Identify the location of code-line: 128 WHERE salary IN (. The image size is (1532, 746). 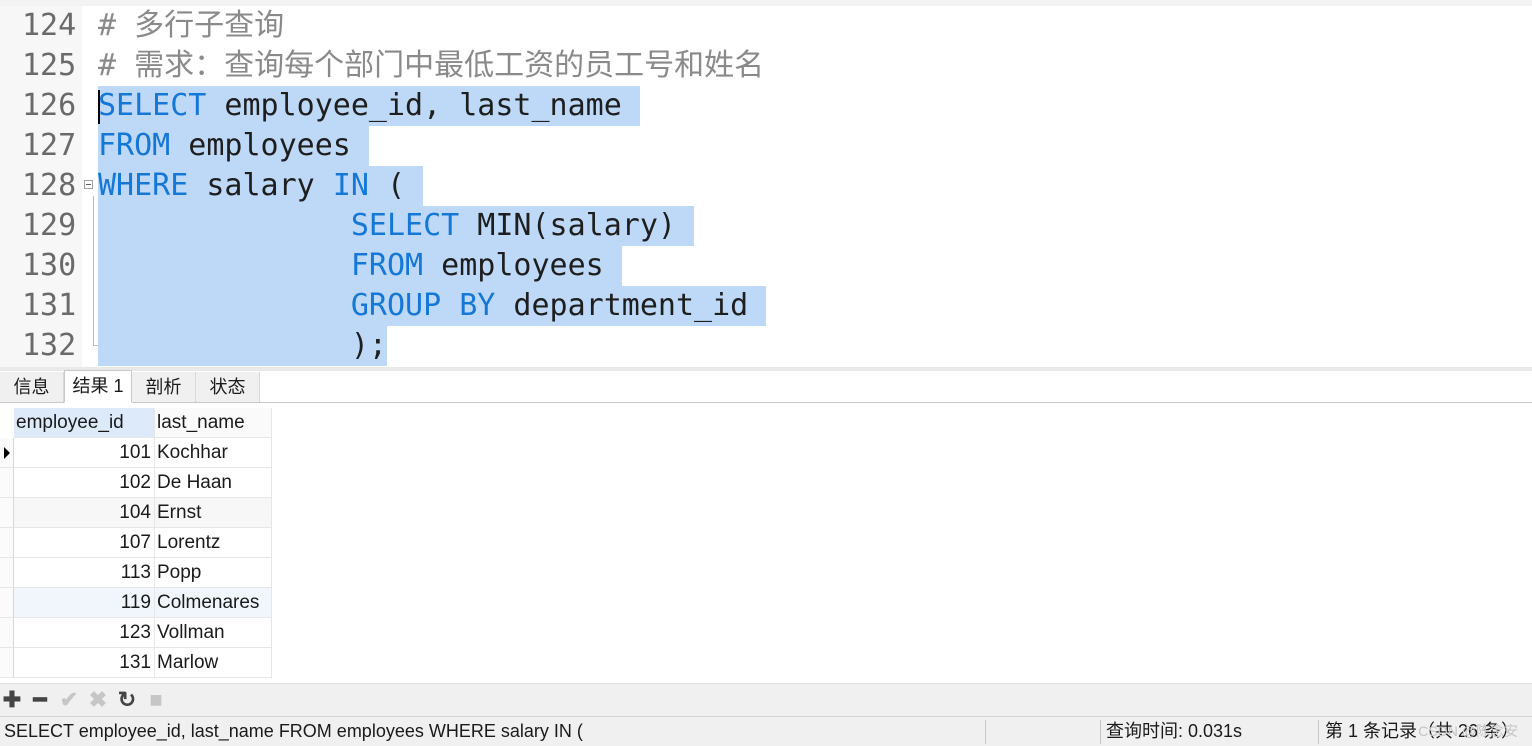
(766, 186).